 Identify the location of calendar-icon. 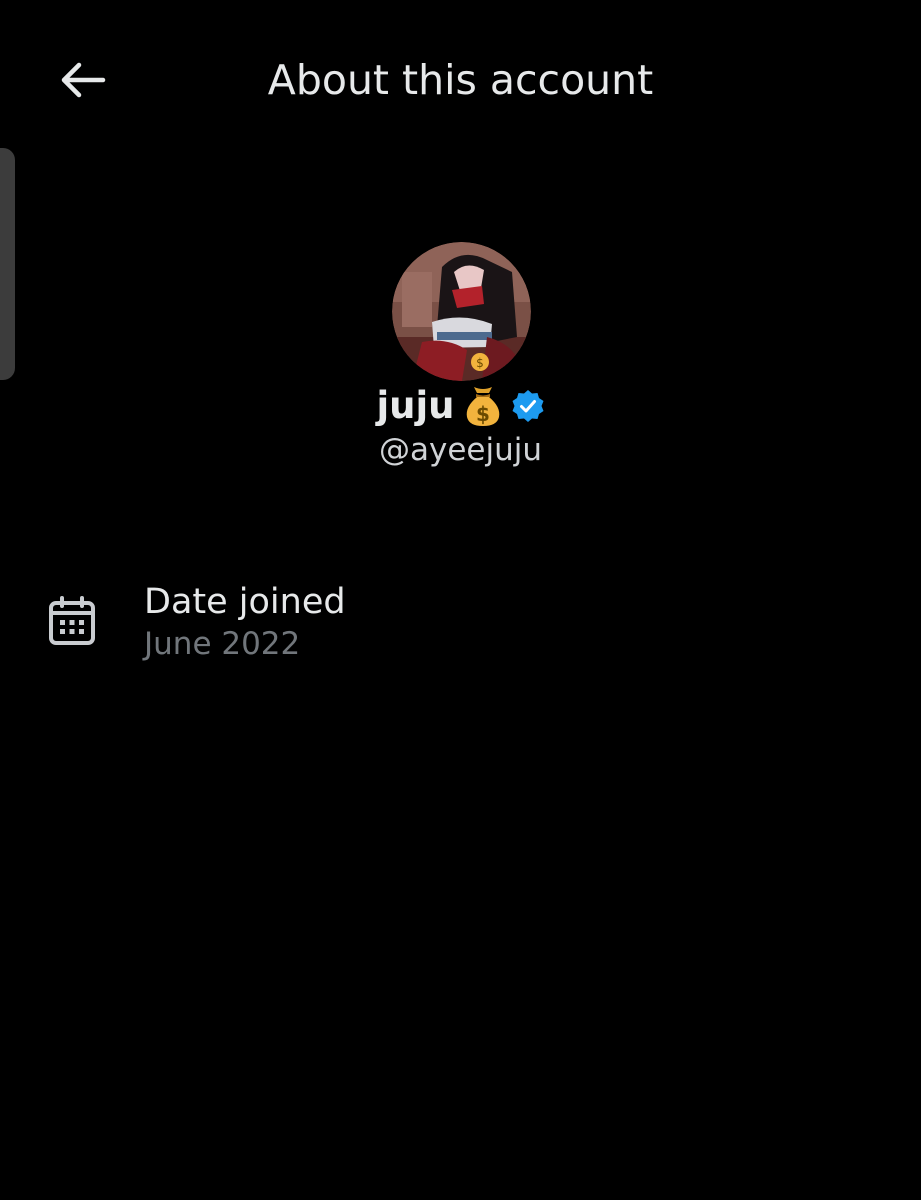
(72, 620).